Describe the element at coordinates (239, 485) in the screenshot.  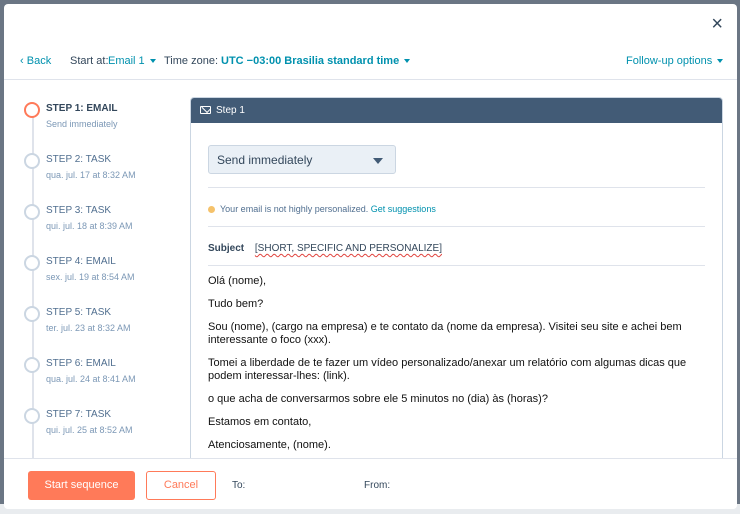
I see `to-label: To:` at that location.